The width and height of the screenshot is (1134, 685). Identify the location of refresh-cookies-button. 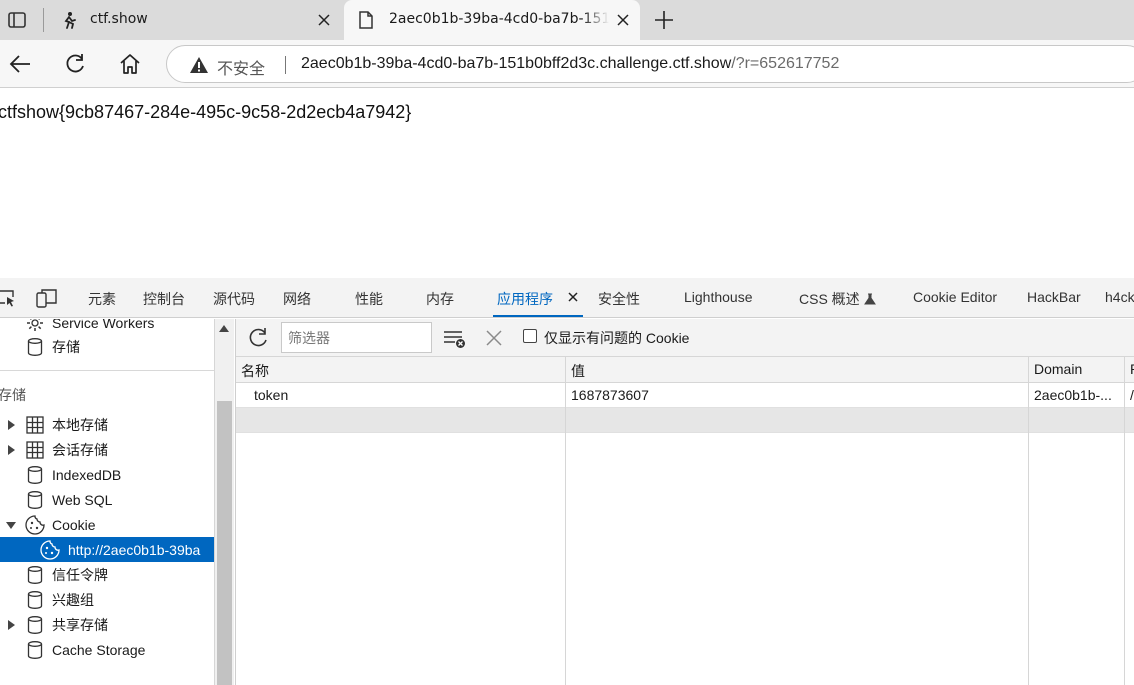
(258, 338).